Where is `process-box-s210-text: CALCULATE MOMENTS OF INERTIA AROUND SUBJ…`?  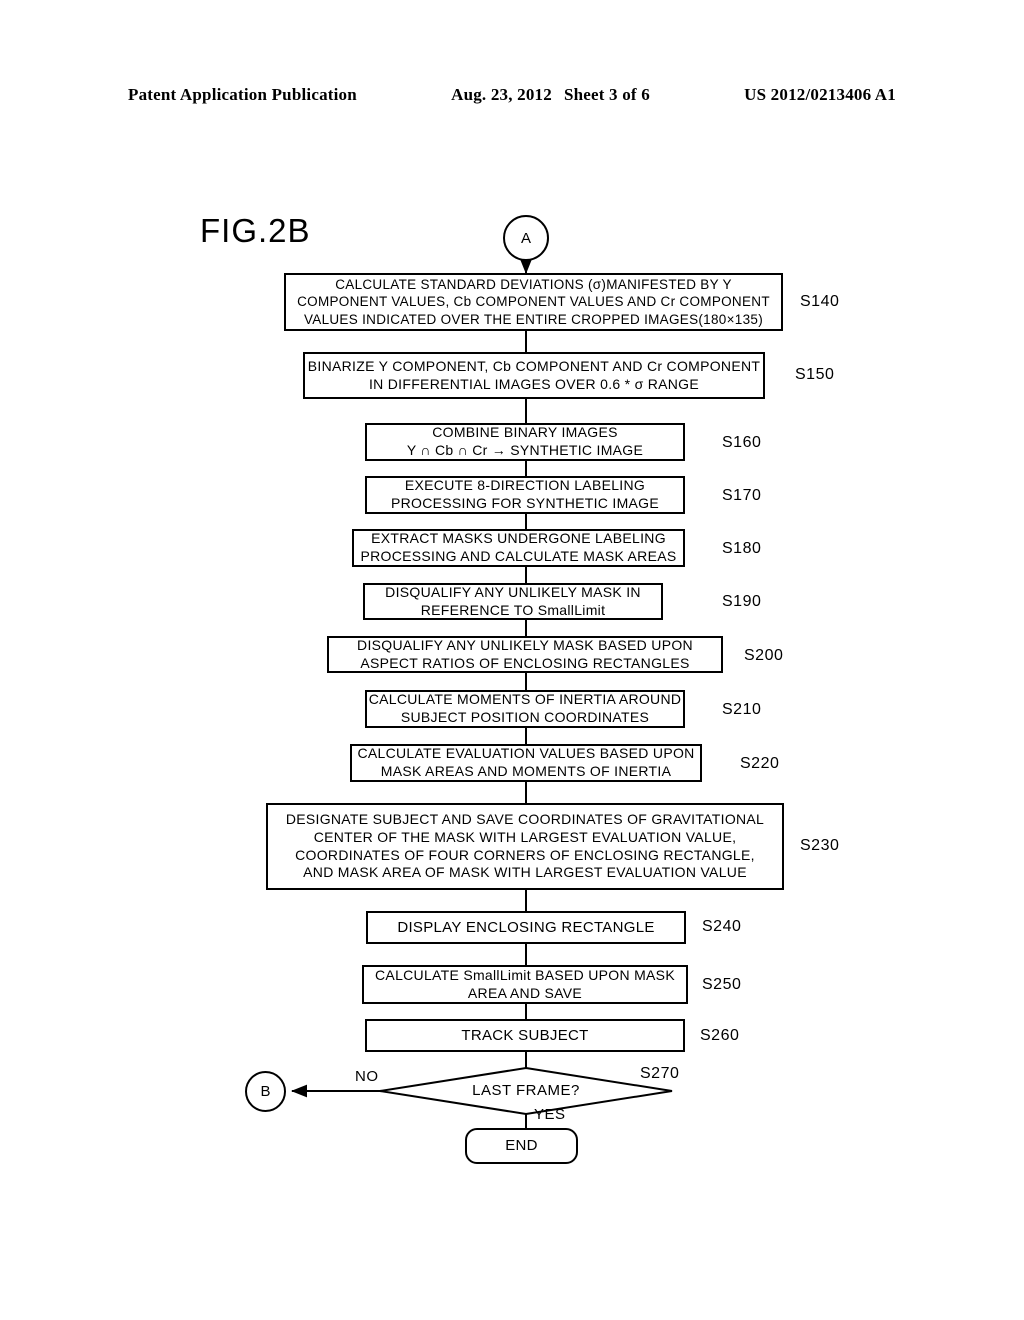
process-box-s210-text: CALCULATE MOMENTS OF INERTIA AROUND SUBJ… is located at coordinates (525, 708).